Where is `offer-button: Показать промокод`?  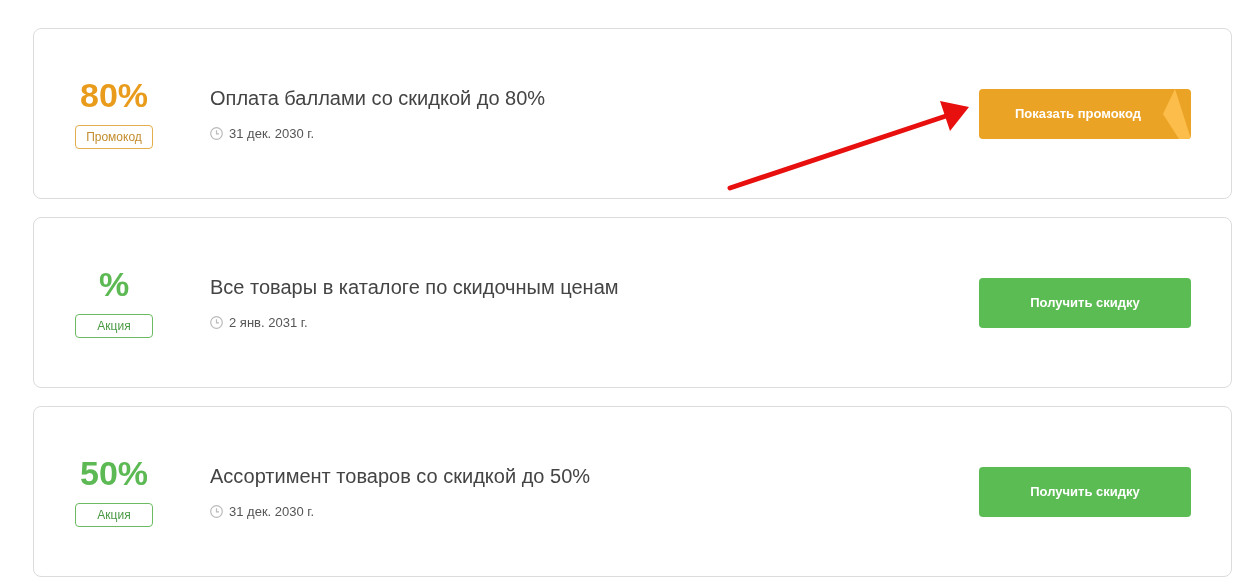
offer-button: Показать промокод is located at coordinates (1085, 113).